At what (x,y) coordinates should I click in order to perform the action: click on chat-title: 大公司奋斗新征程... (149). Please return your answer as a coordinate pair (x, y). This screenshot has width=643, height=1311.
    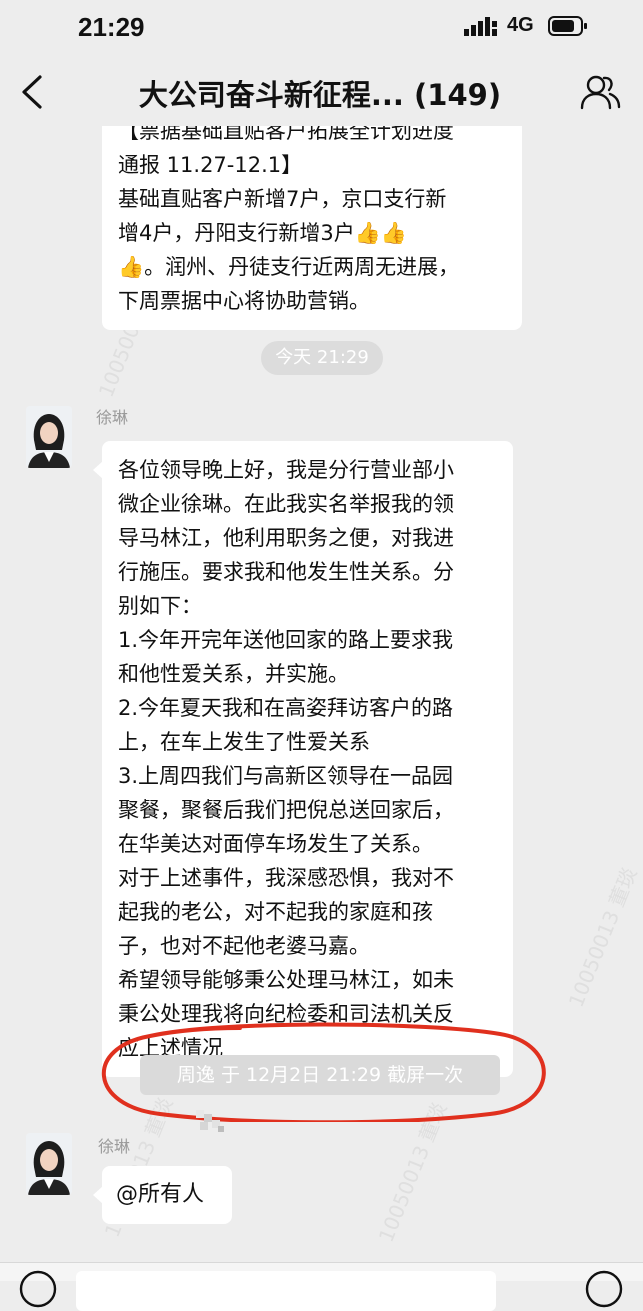
    Looking at the image, I should click on (320, 95).